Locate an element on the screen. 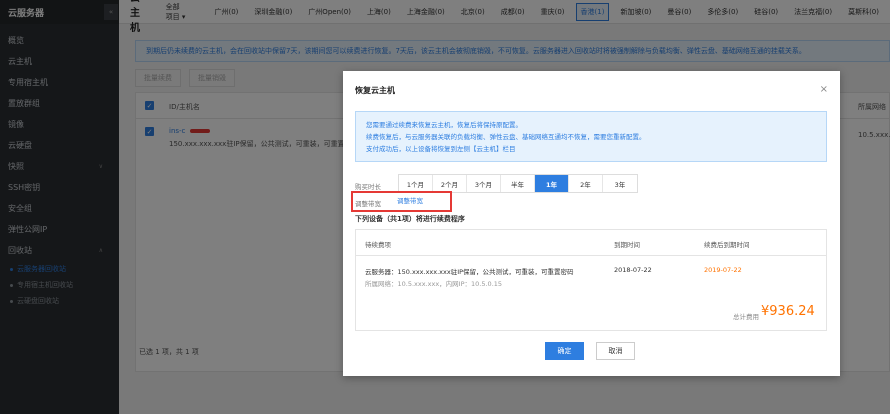 The width and height of the screenshot is (890, 414). duration-option: 3个月 is located at coordinates (484, 183).